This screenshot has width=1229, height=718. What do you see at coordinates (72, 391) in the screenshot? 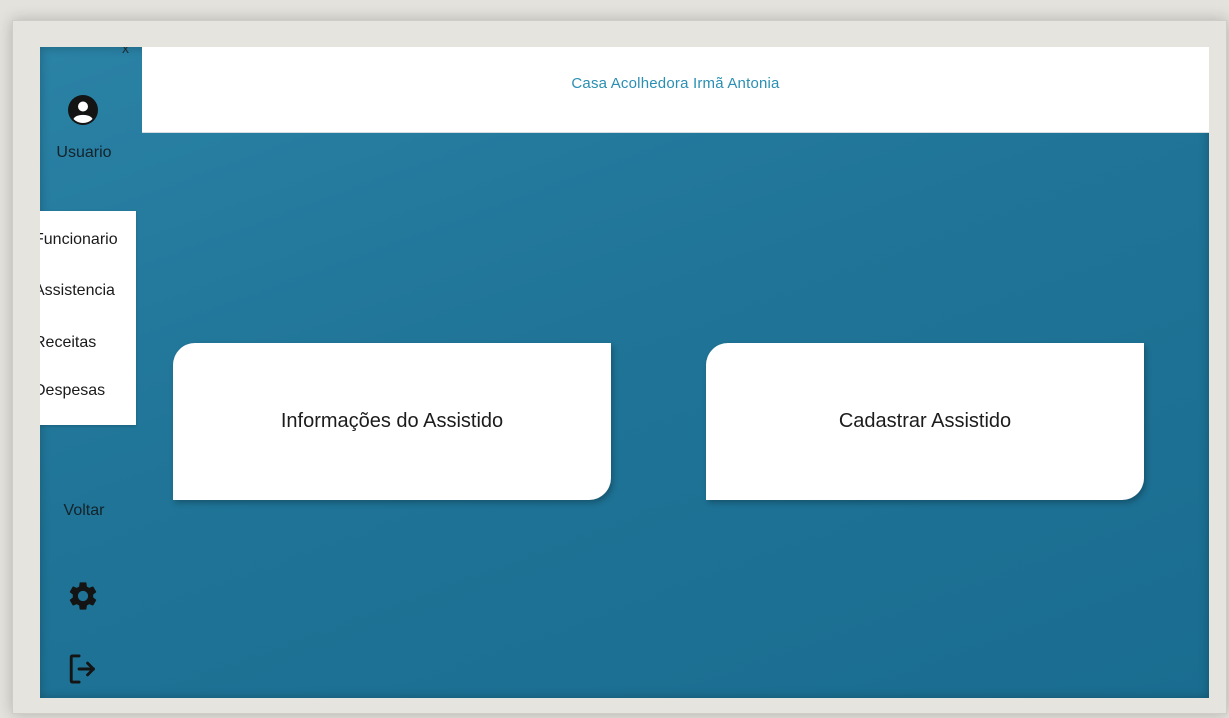
I see `menu-item-despesas: Despesas` at bounding box center [72, 391].